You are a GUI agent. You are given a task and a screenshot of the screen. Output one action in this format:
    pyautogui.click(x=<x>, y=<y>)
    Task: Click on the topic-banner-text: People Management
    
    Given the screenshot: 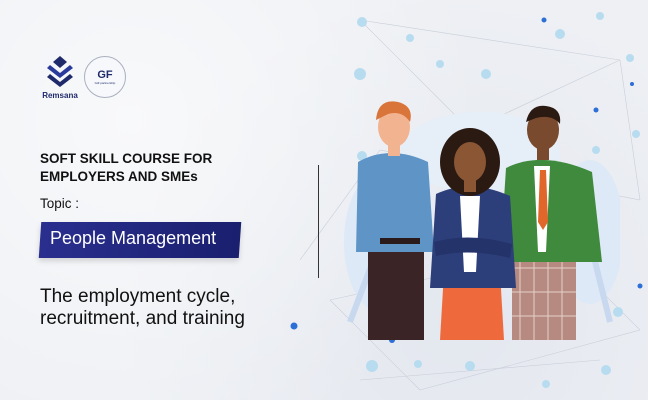 What is the action you would take?
    pyautogui.click(x=133, y=238)
    